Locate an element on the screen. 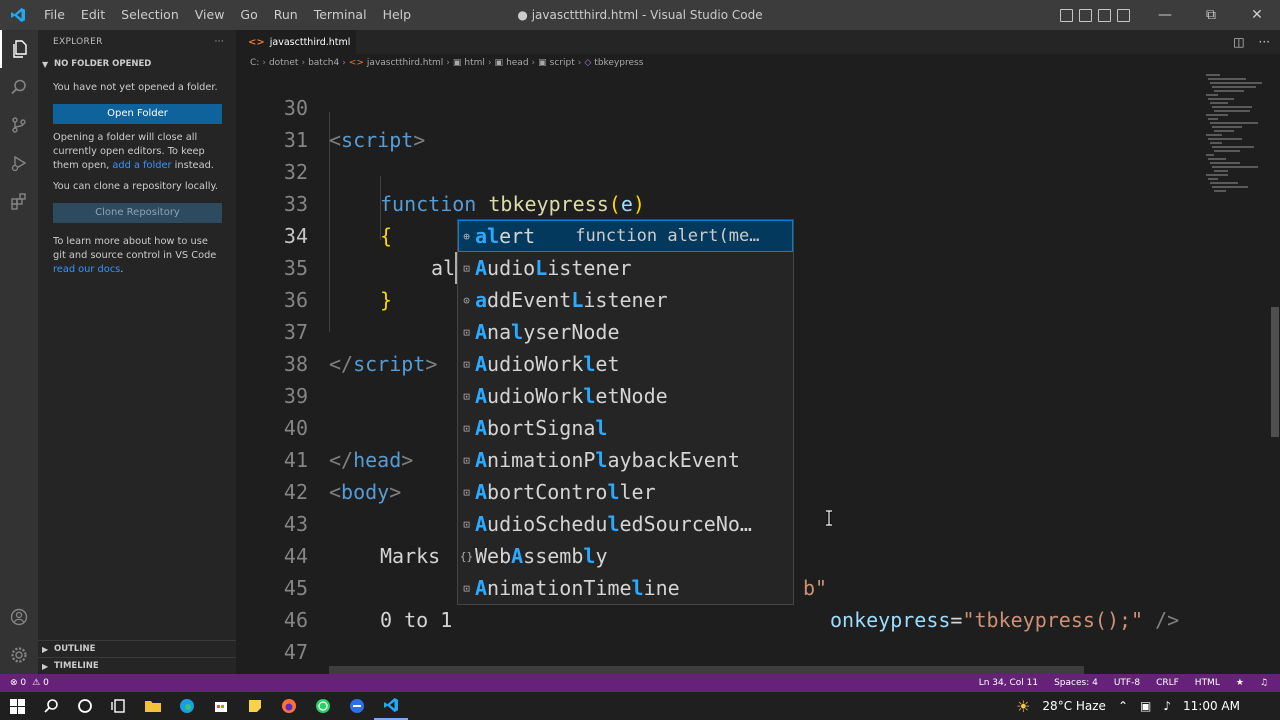 The height and width of the screenshot is (720, 1280). extensions-icon is located at coordinates (19, 201).